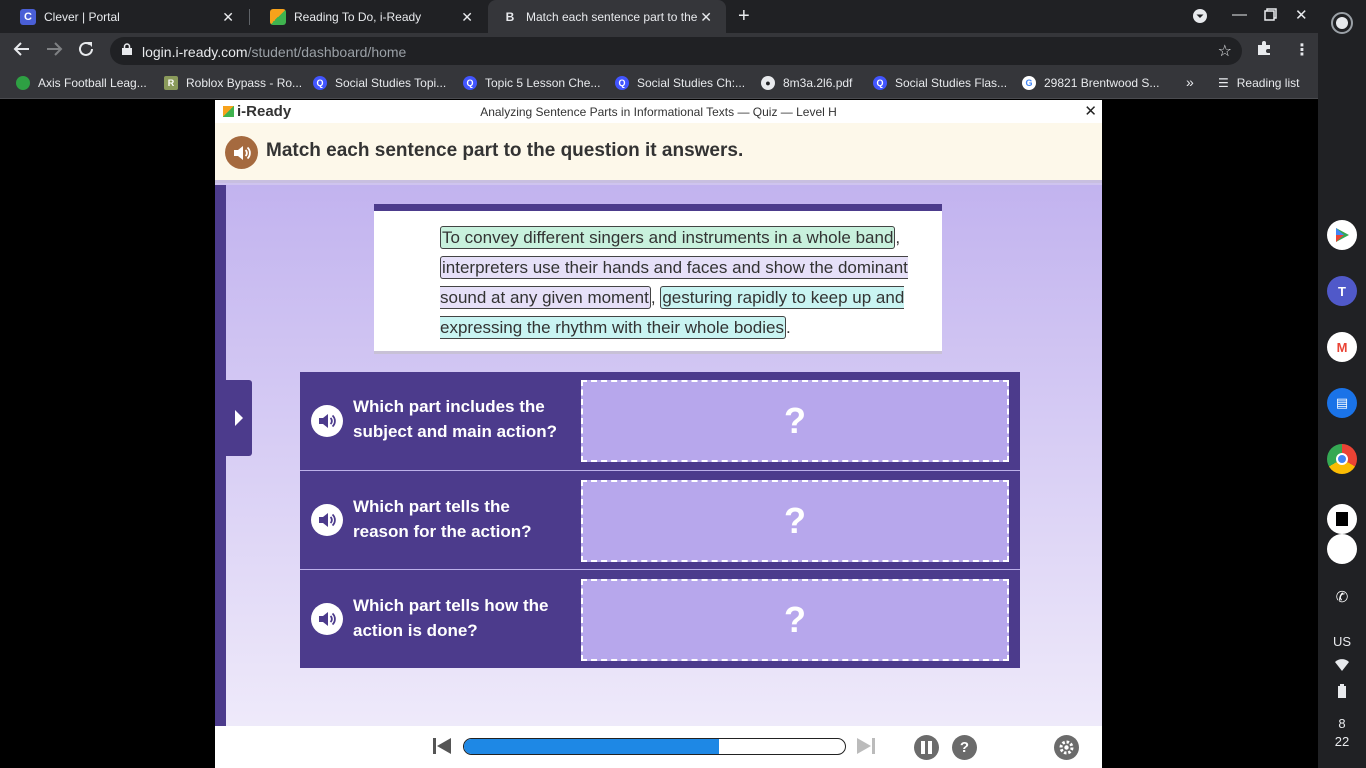 The height and width of the screenshot is (768, 1366). Describe the element at coordinates (1066, 747) in the screenshot. I see `settings-gear-icon` at that location.